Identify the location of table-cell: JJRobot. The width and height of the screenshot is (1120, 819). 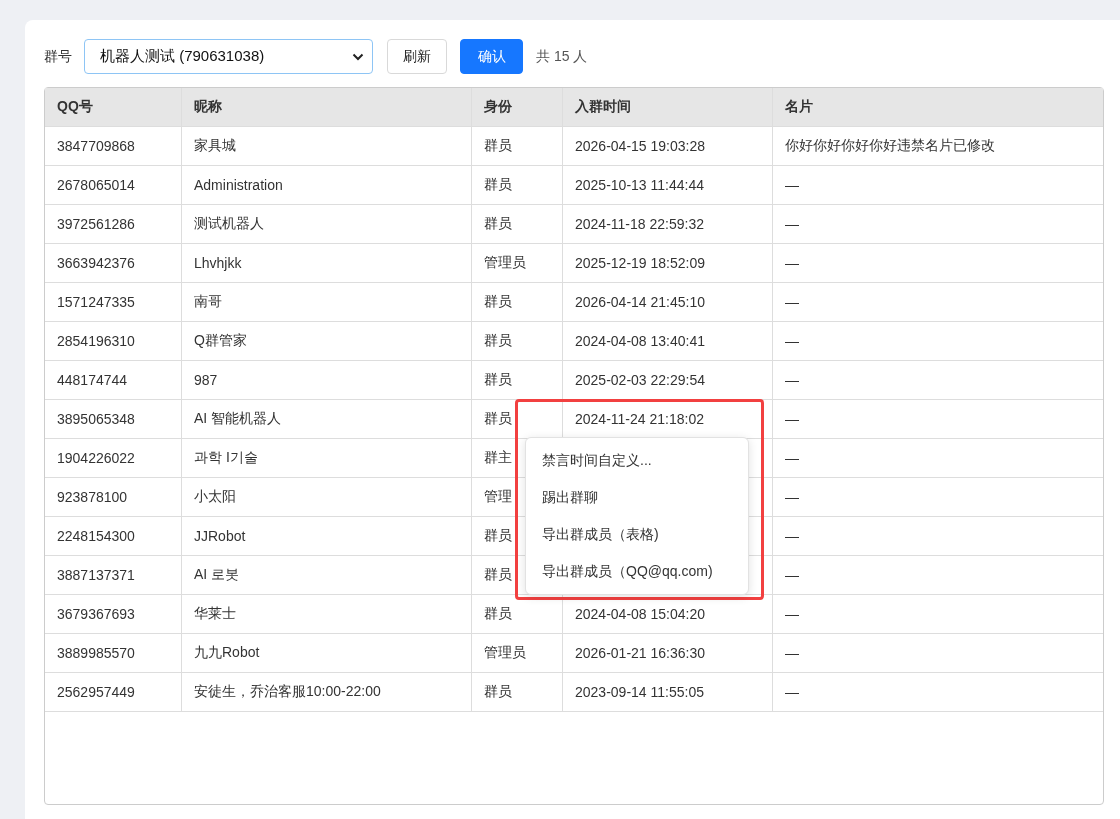
(327, 536).